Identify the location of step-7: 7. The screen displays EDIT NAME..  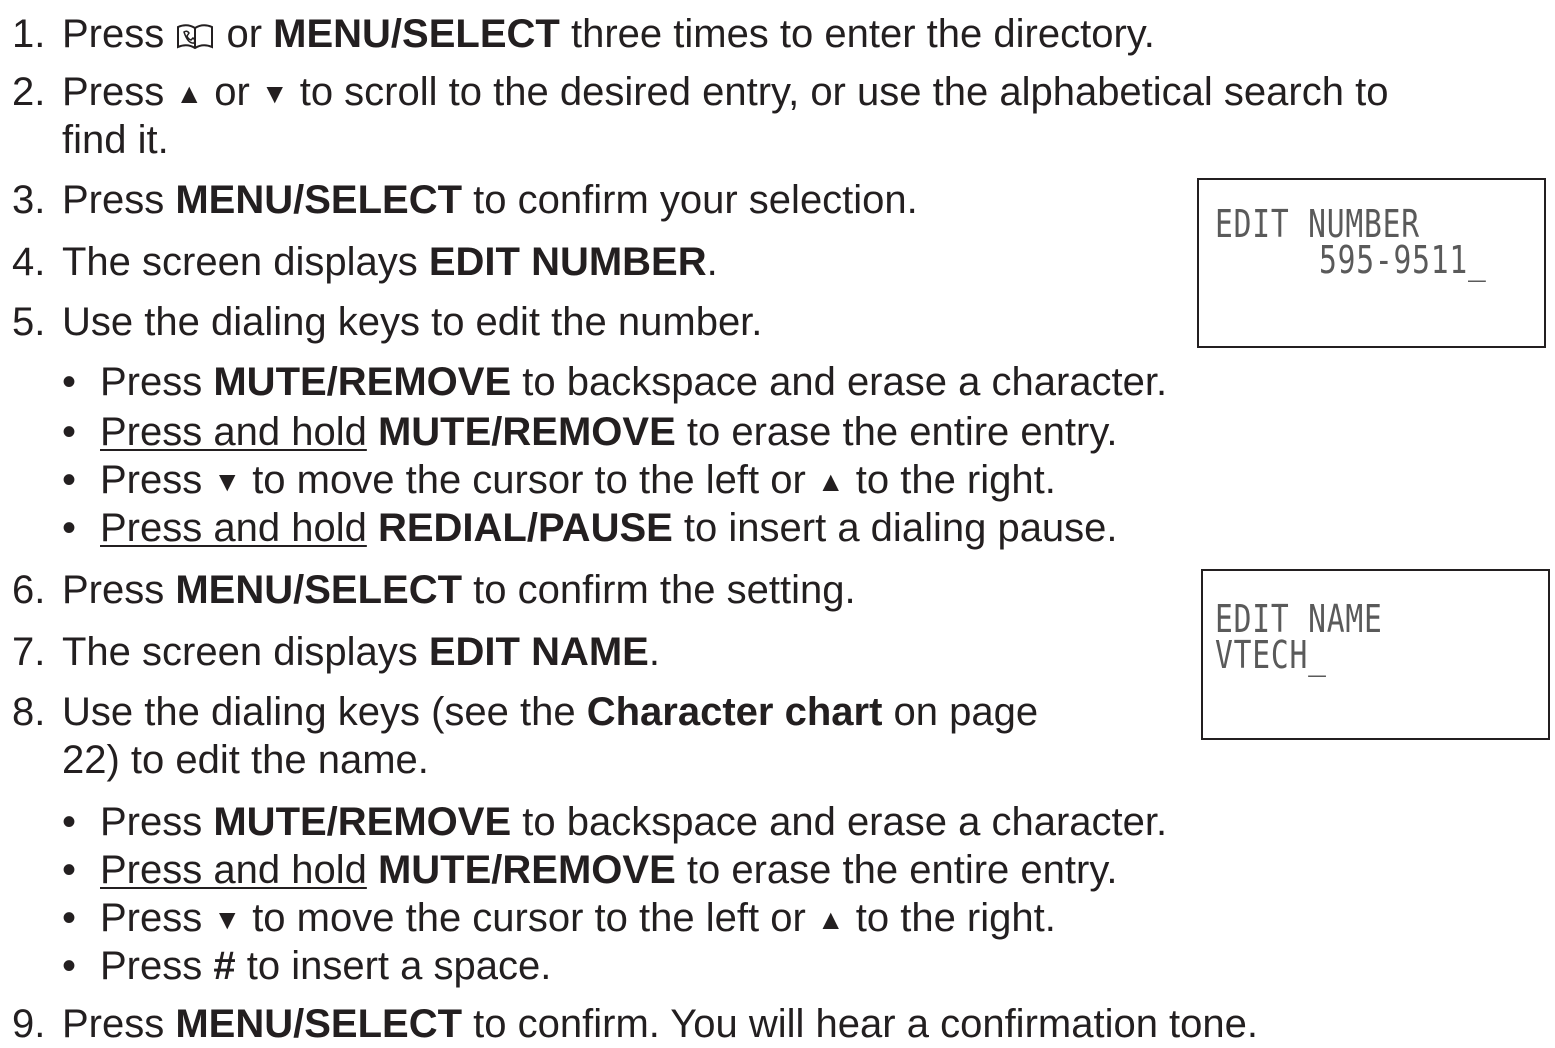
(336, 652).